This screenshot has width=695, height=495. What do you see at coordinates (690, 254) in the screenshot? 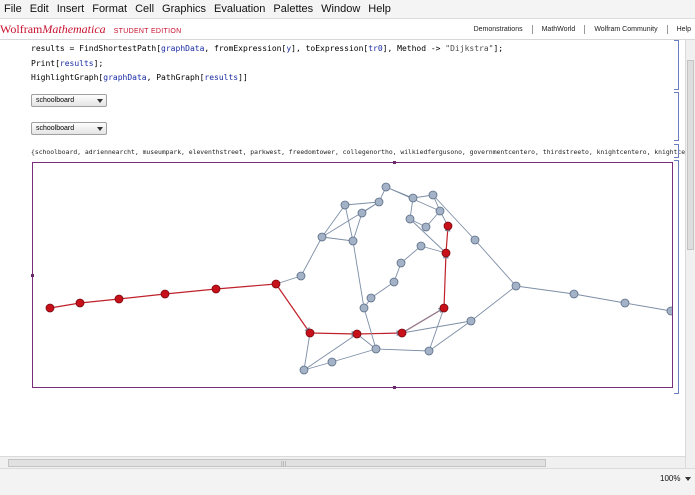
I see `vertical-scrollbar` at bounding box center [690, 254].